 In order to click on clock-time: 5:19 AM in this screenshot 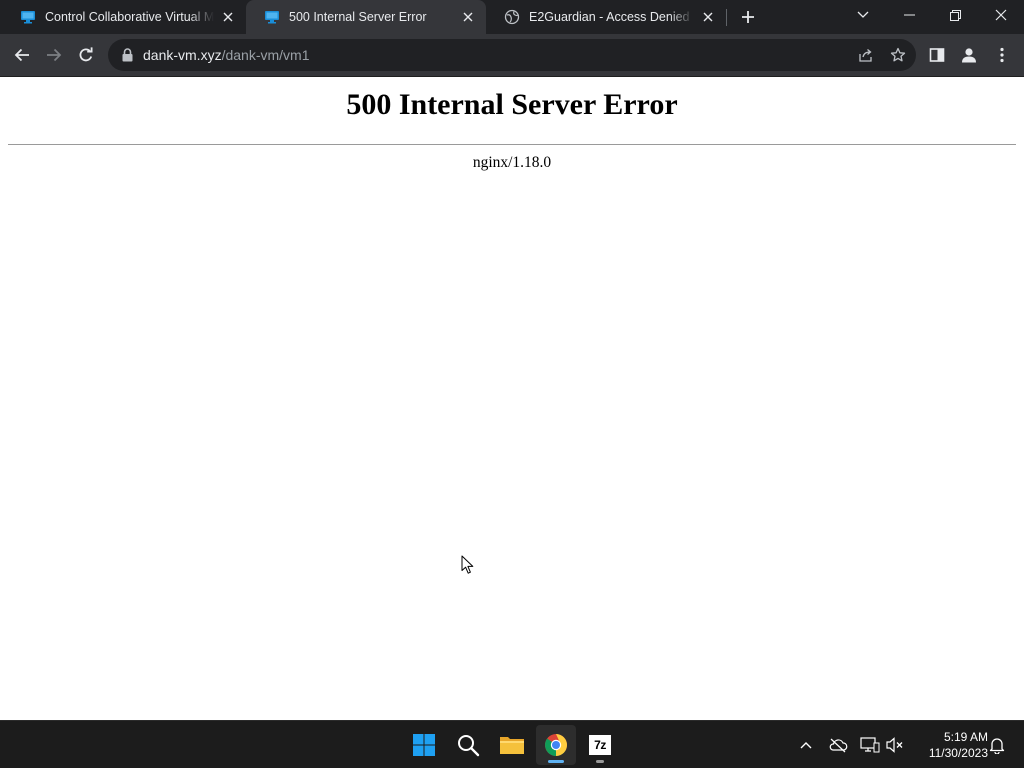, I will do `click(965, 737)`.